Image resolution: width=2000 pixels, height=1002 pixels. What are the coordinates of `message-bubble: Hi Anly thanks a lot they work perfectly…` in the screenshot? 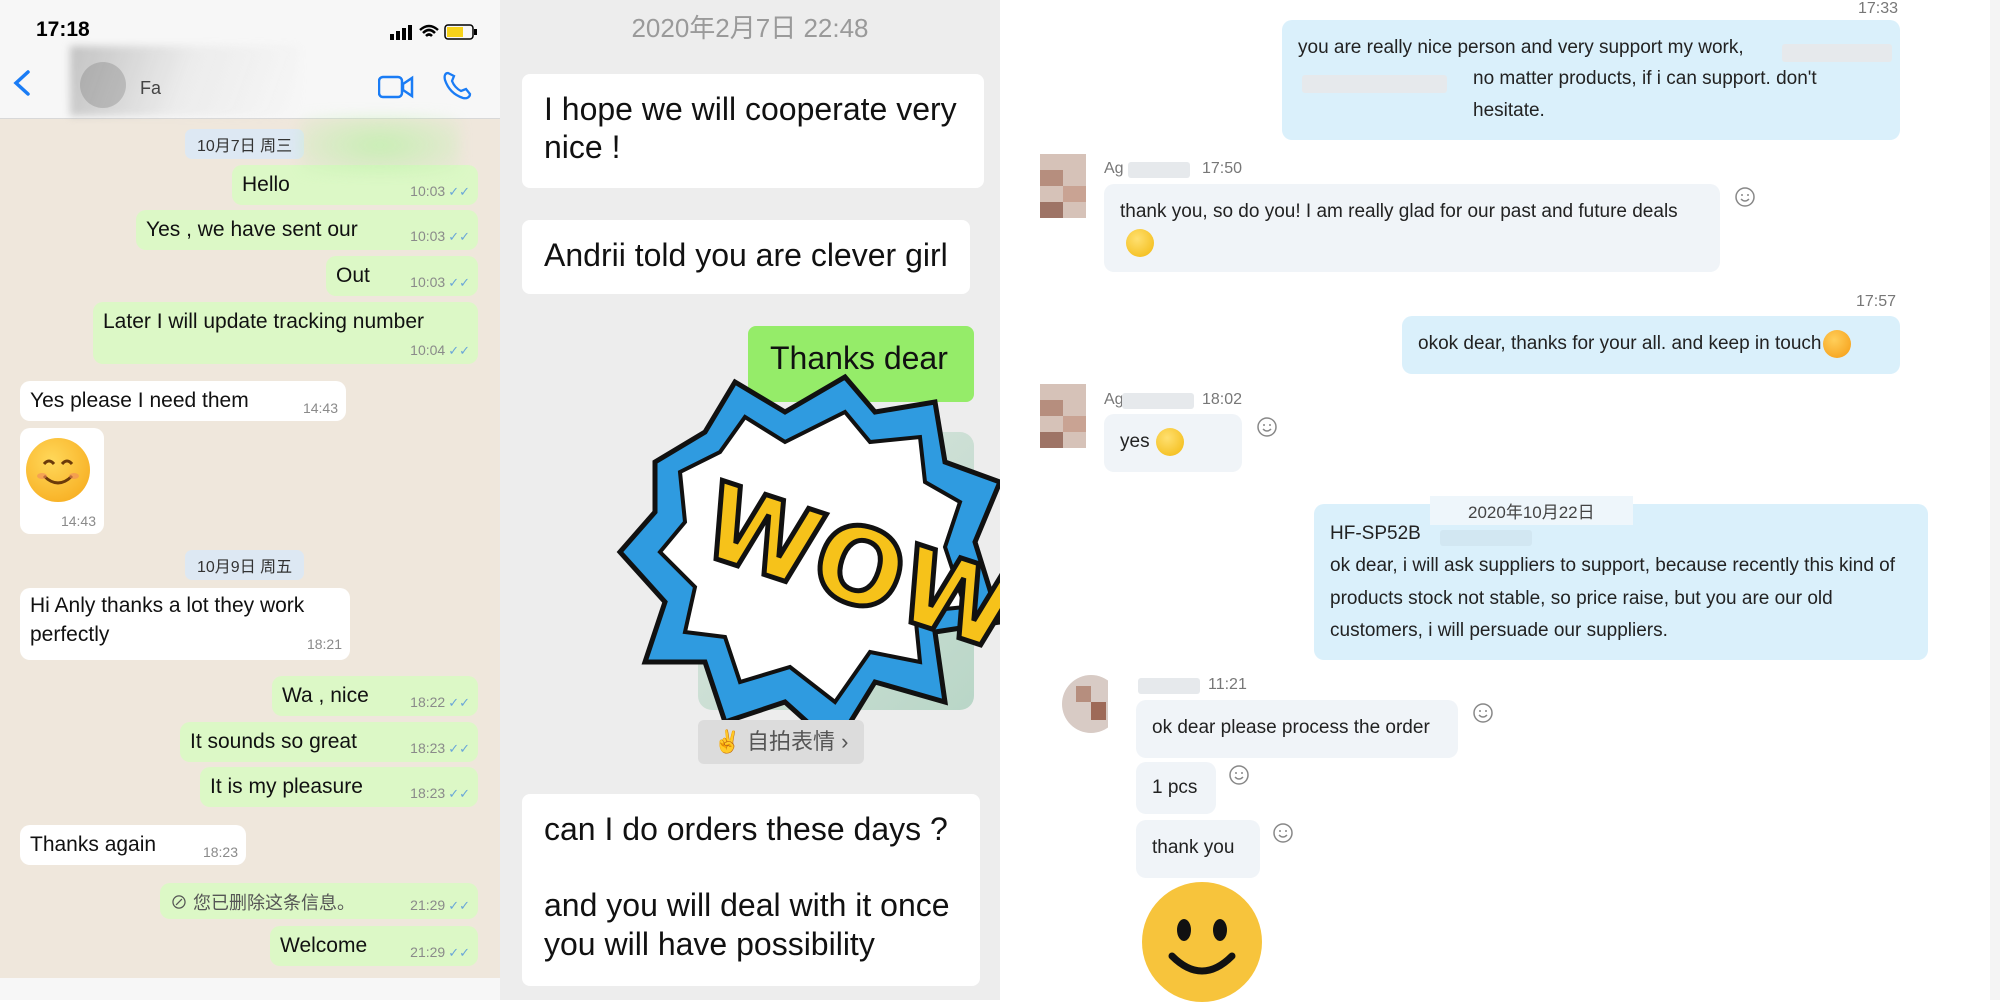 It's located at (185, 624).